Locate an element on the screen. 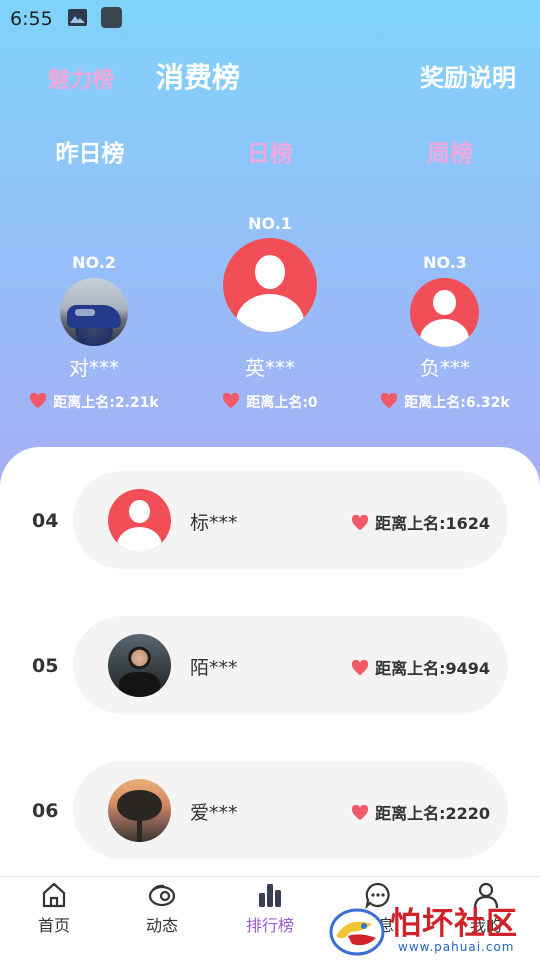 This screenshot has height=960, width=540. list-item: 标*** 距离上名:1624 is located at coordinates (290, 520).